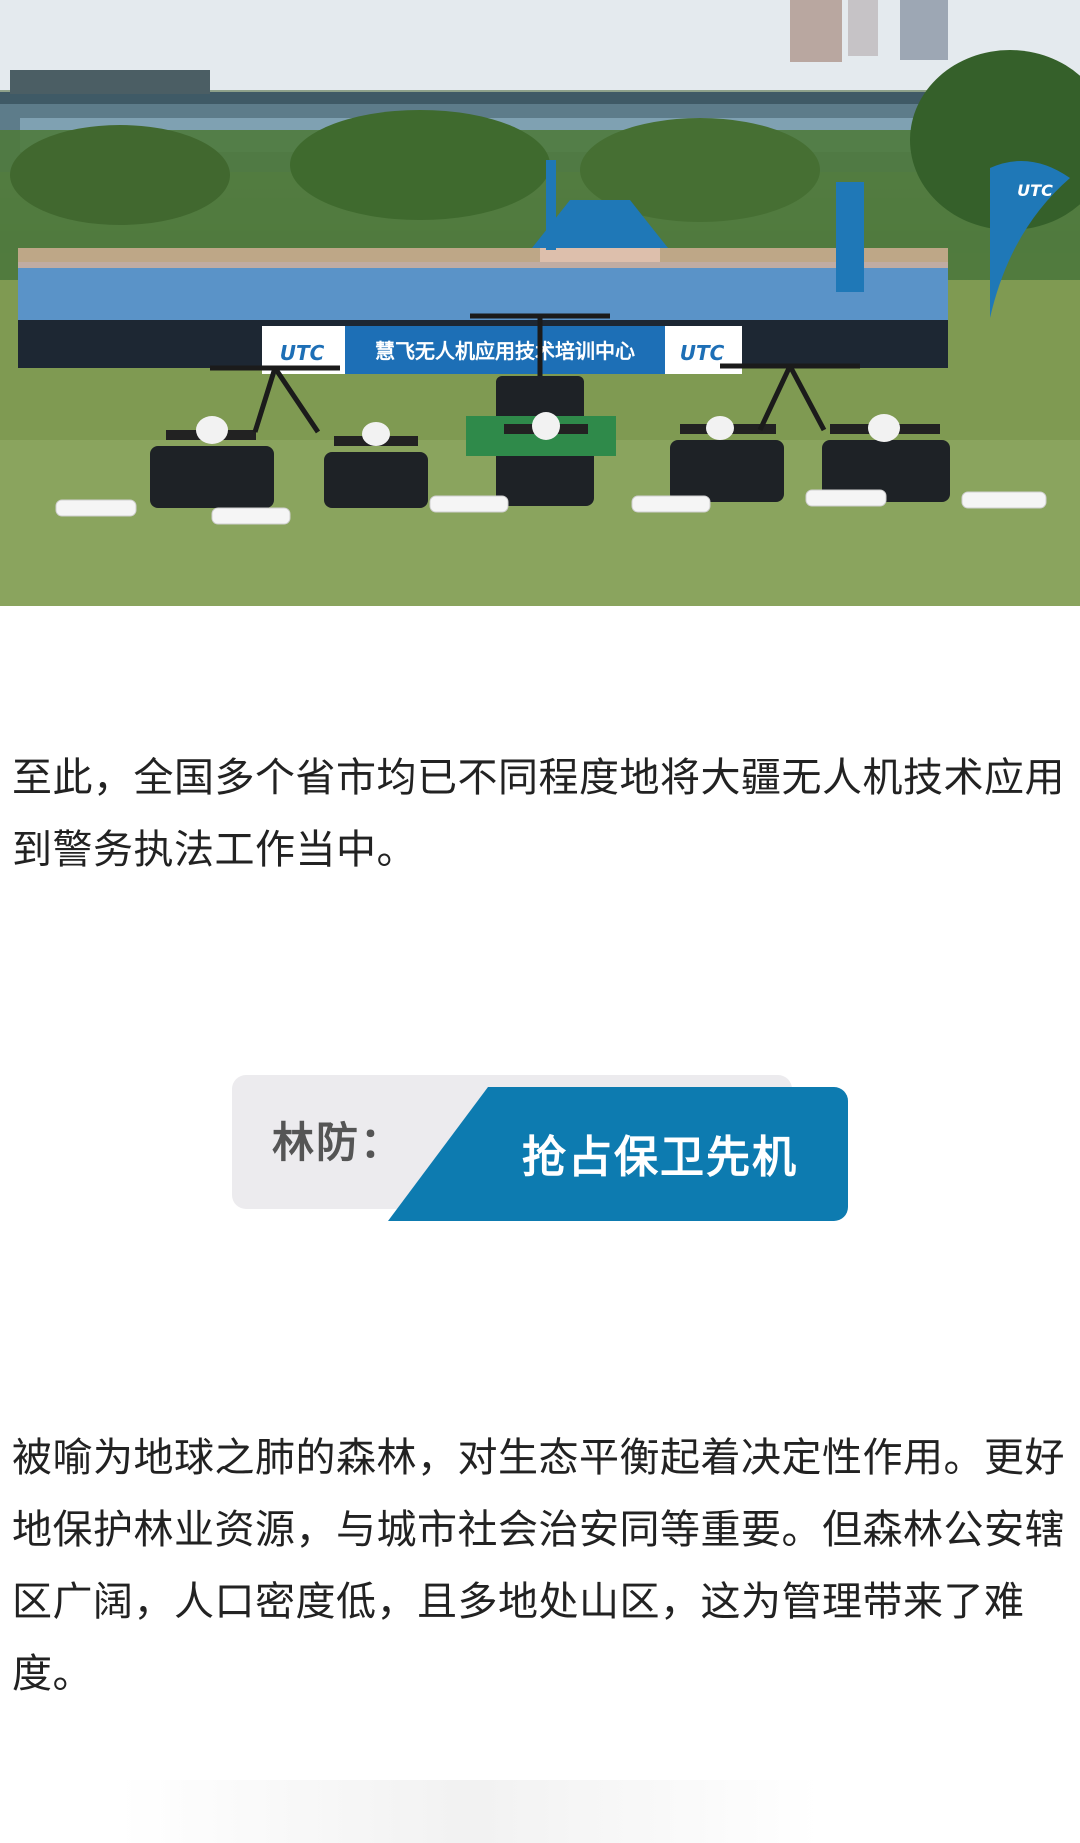 The height and width of the screenshot is (1843, 1080). I want to click on faces, so click(483, 258).